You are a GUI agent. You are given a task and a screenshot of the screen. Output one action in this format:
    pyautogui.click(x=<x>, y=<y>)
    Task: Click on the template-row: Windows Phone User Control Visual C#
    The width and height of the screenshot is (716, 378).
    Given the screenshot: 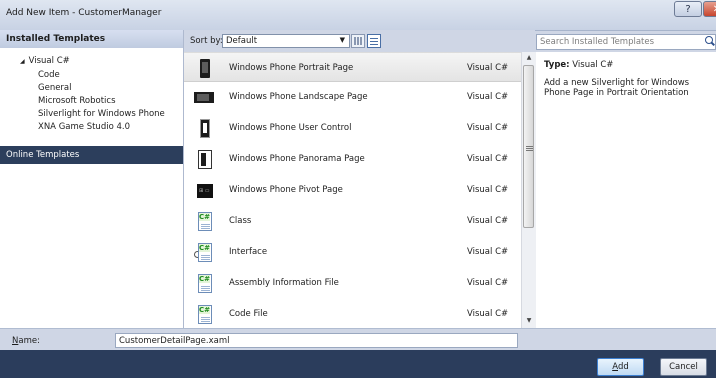 What is the action you would take?
    pyautogui.click(x=352, y=128)
    